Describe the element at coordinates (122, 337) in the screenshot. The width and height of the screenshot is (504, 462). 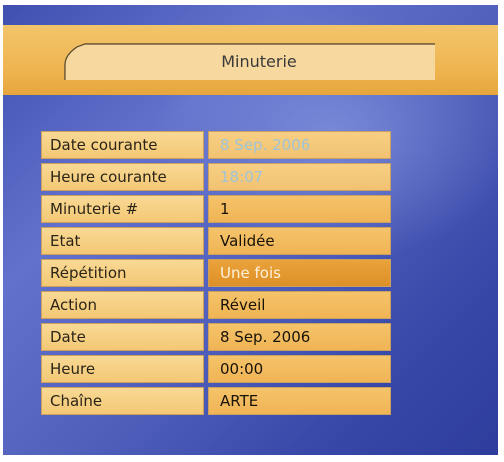
I see `label-date: Date` at that location.